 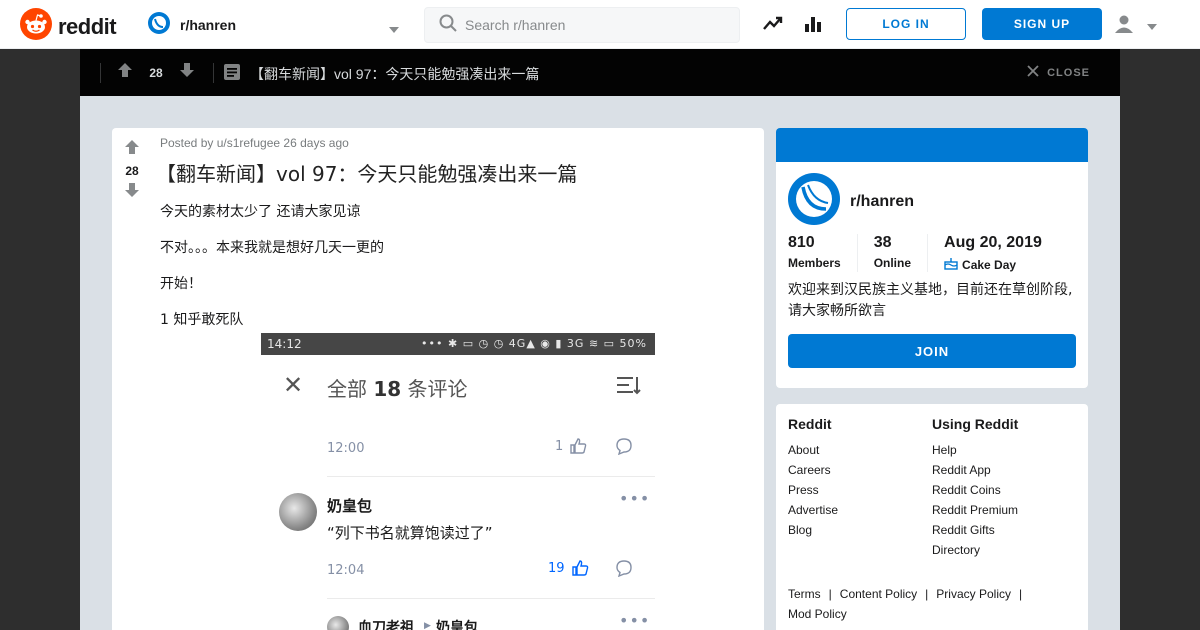 I want to click on footer-link-content-policy: Content Policy, so click(x=878, y=594).